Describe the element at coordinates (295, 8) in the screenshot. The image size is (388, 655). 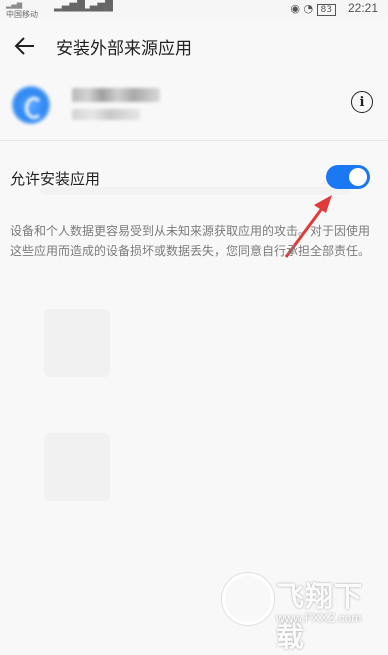
I see `eye-icon: ◉` at that location.